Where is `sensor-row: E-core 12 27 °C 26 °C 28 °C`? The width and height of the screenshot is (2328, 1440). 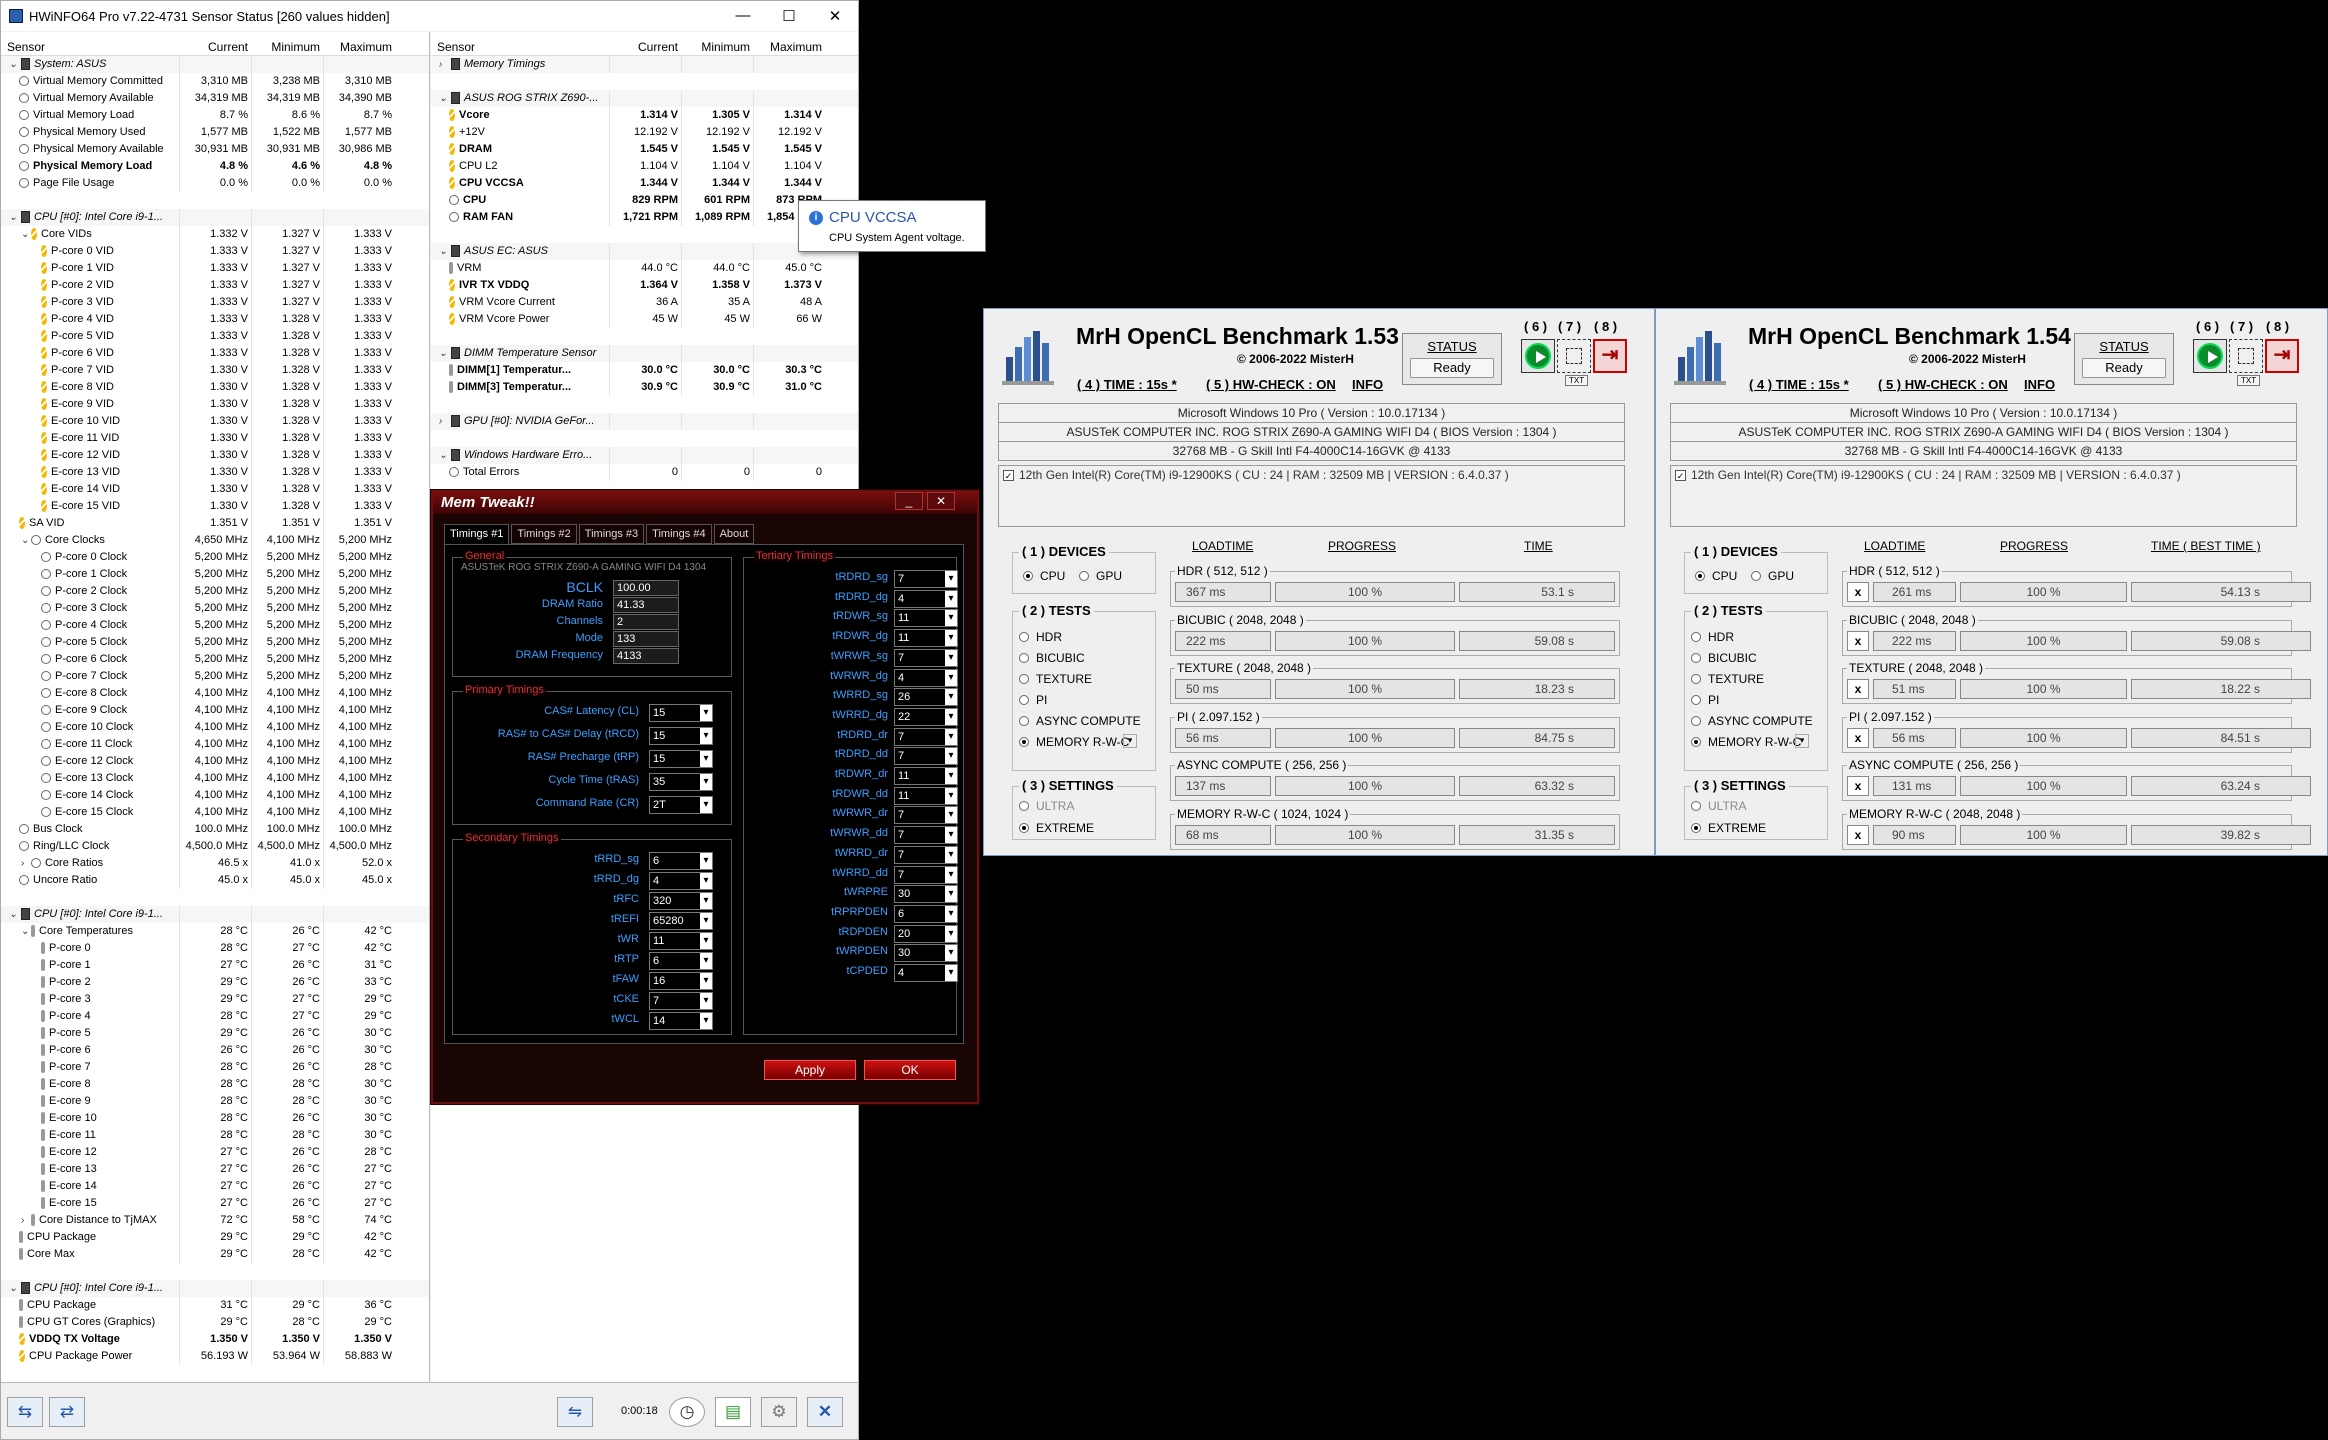
sensor-row: E-core 12 27 °C 26 °C 28 °C is located at coordinates (215, 1152).